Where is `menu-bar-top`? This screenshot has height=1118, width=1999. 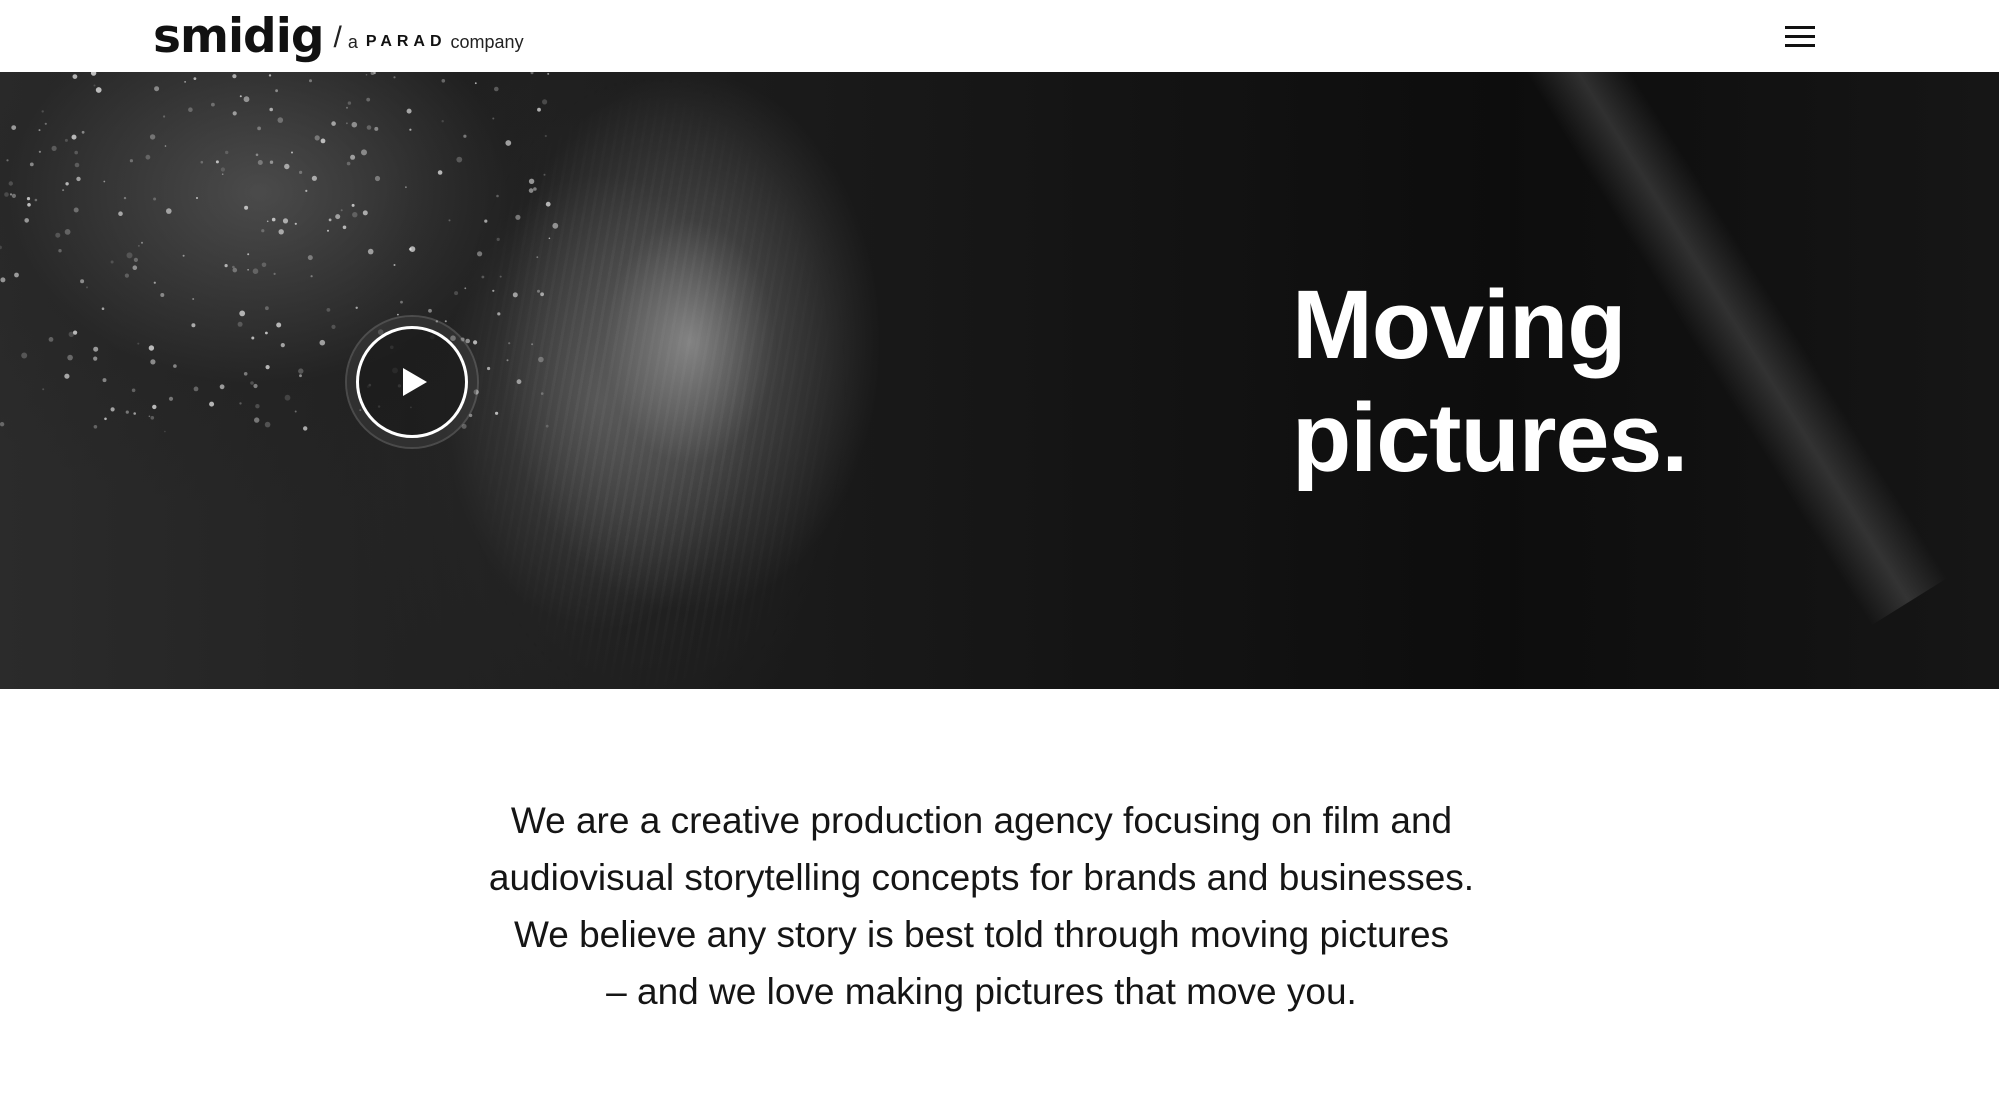 menu-bar-top is located at coordinates (1800, 27).